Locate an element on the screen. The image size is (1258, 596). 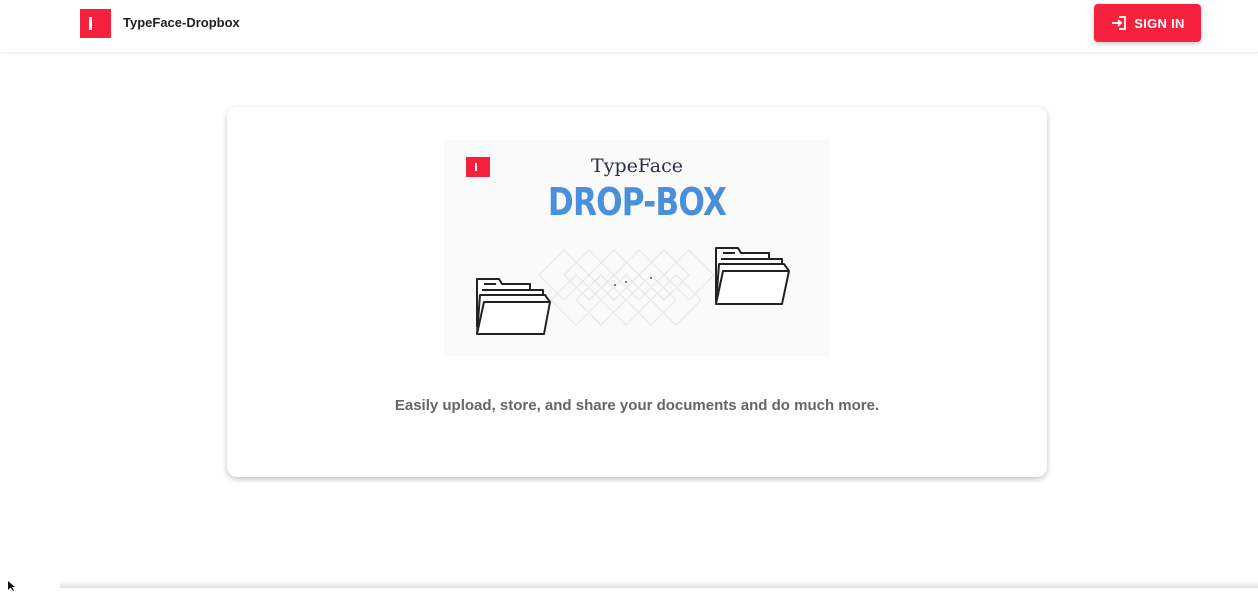
sign-in-button: SIGN IN is located at coordinates (1147, 23).